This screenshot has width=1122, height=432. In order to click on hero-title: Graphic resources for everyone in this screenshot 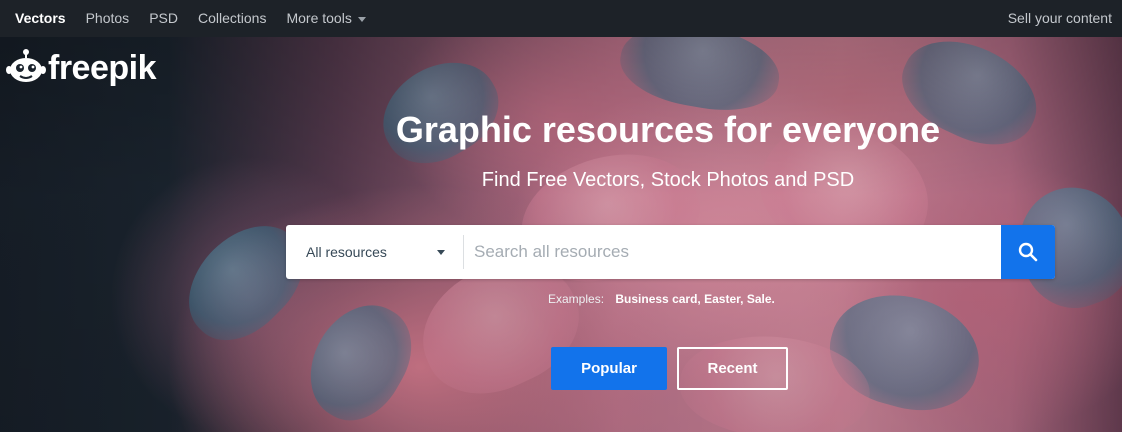, I will do `click(668, 129)`.